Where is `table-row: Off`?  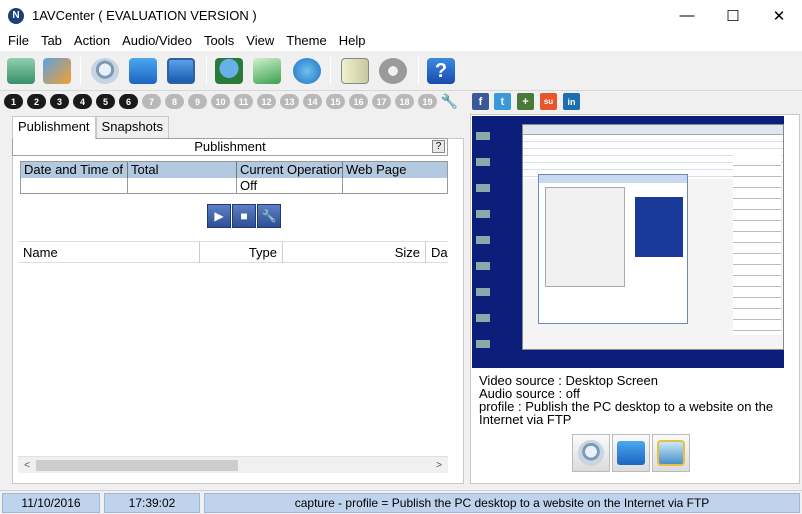
table-row: Off is located at coordinates (234, 185).